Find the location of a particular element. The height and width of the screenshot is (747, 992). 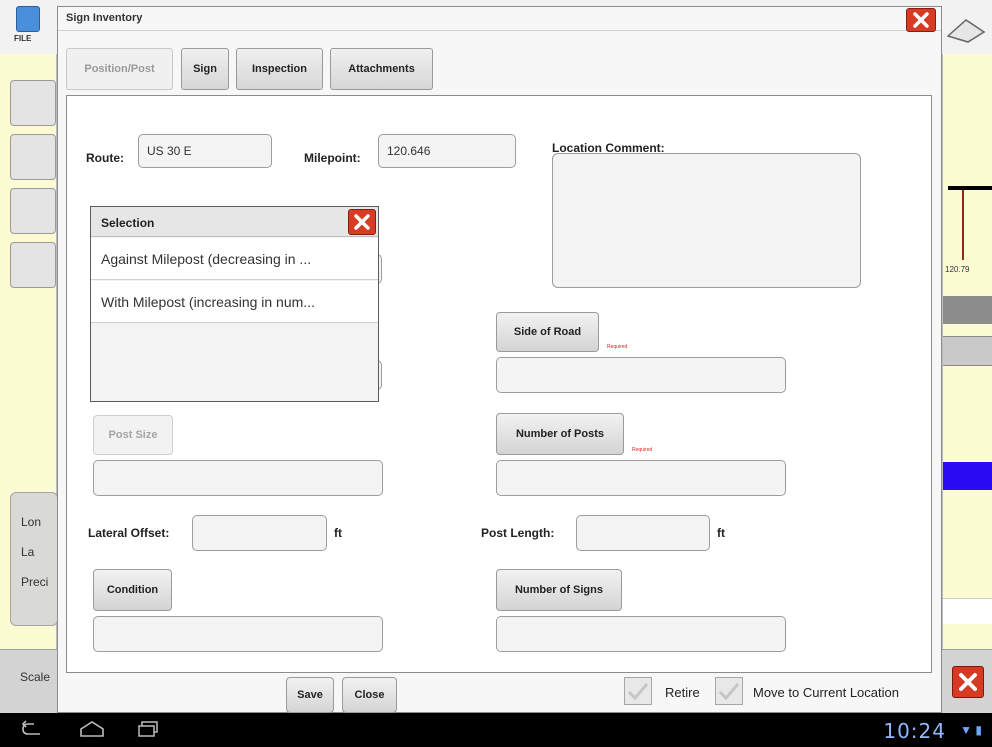

side-of-road-button: Side of Road is located at coordinates (547, 332).